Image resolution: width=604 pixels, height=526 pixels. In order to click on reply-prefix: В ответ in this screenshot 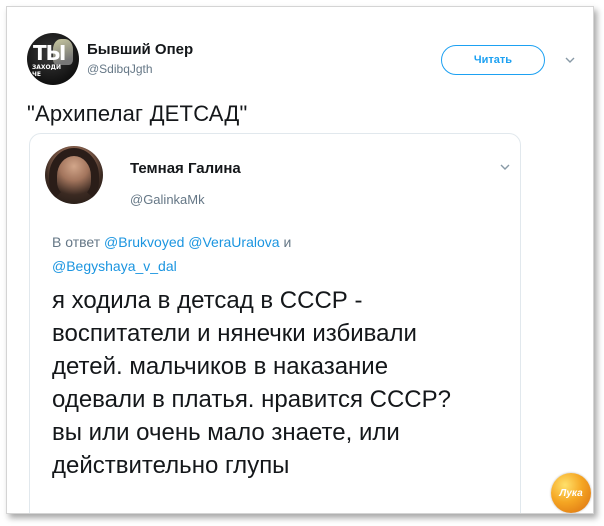, I will do `click(76, 242)`.